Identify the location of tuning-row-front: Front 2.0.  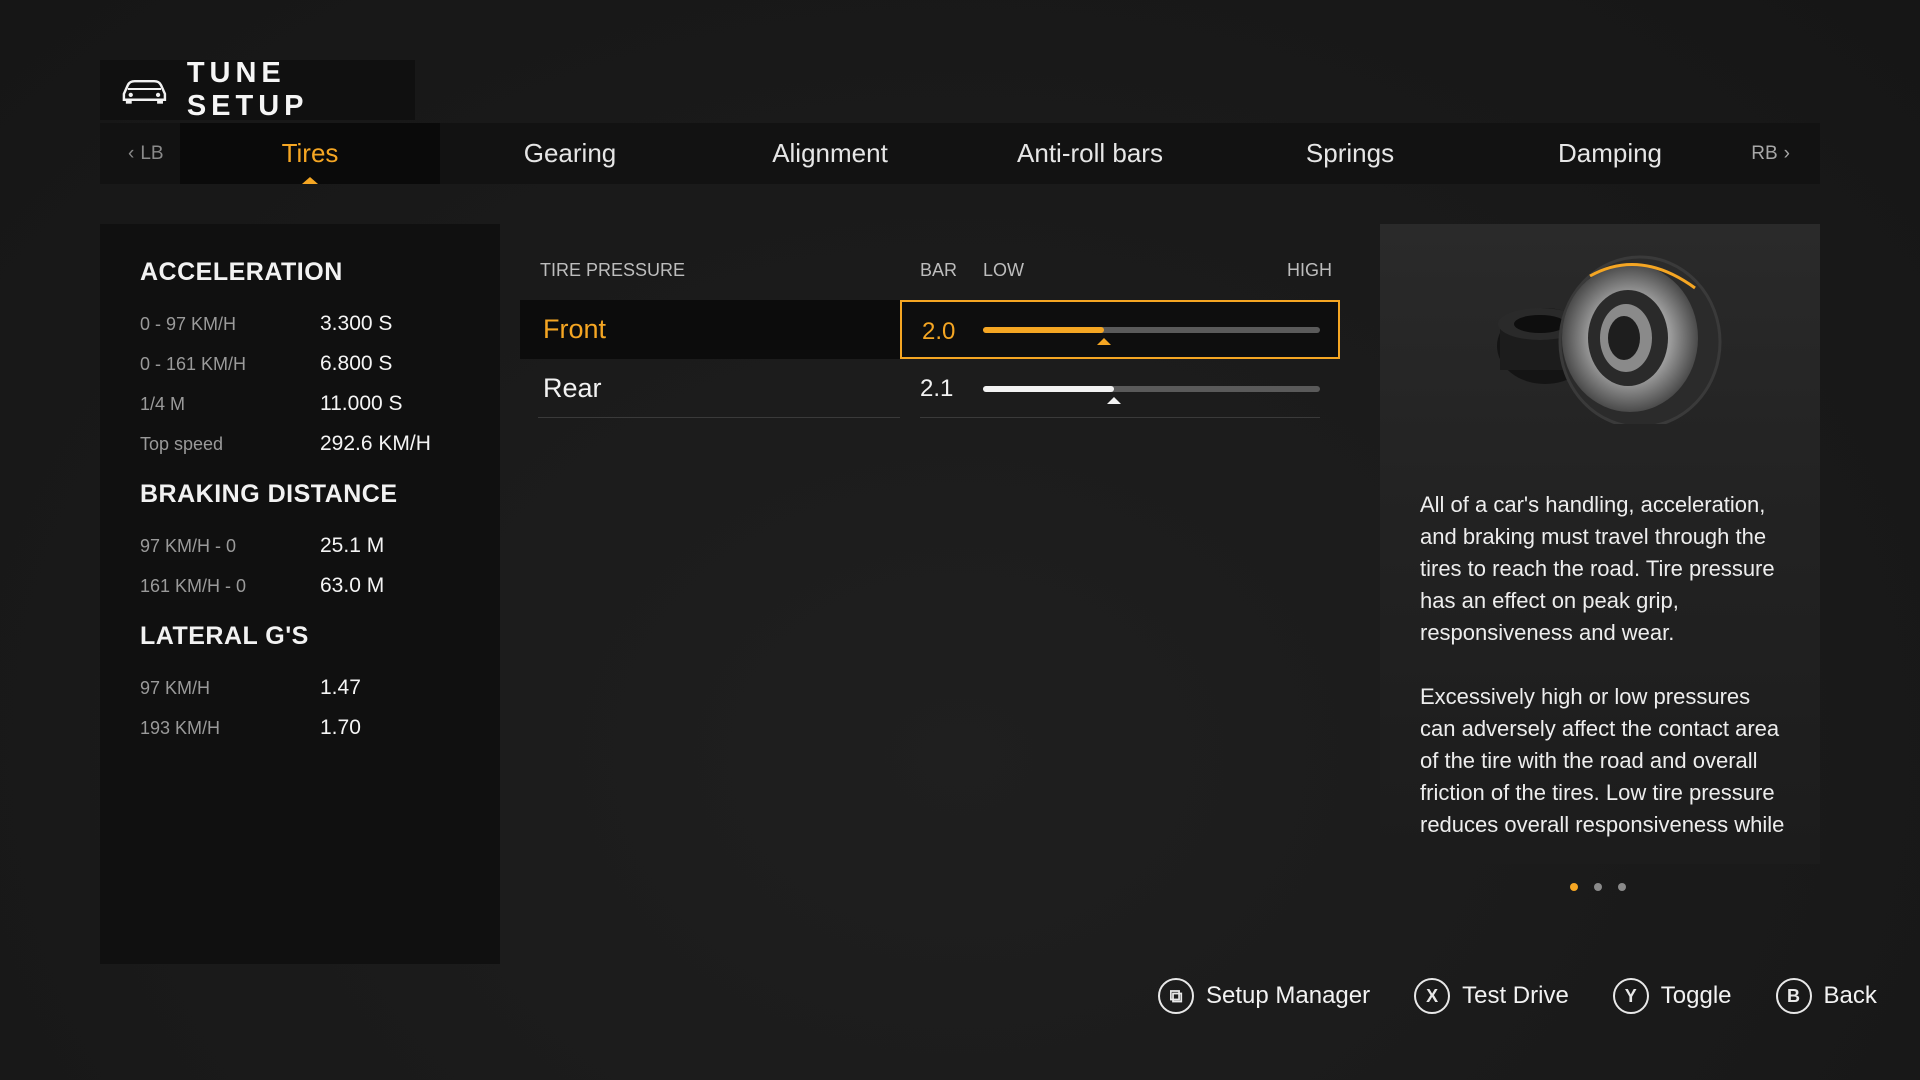
(930, 329).